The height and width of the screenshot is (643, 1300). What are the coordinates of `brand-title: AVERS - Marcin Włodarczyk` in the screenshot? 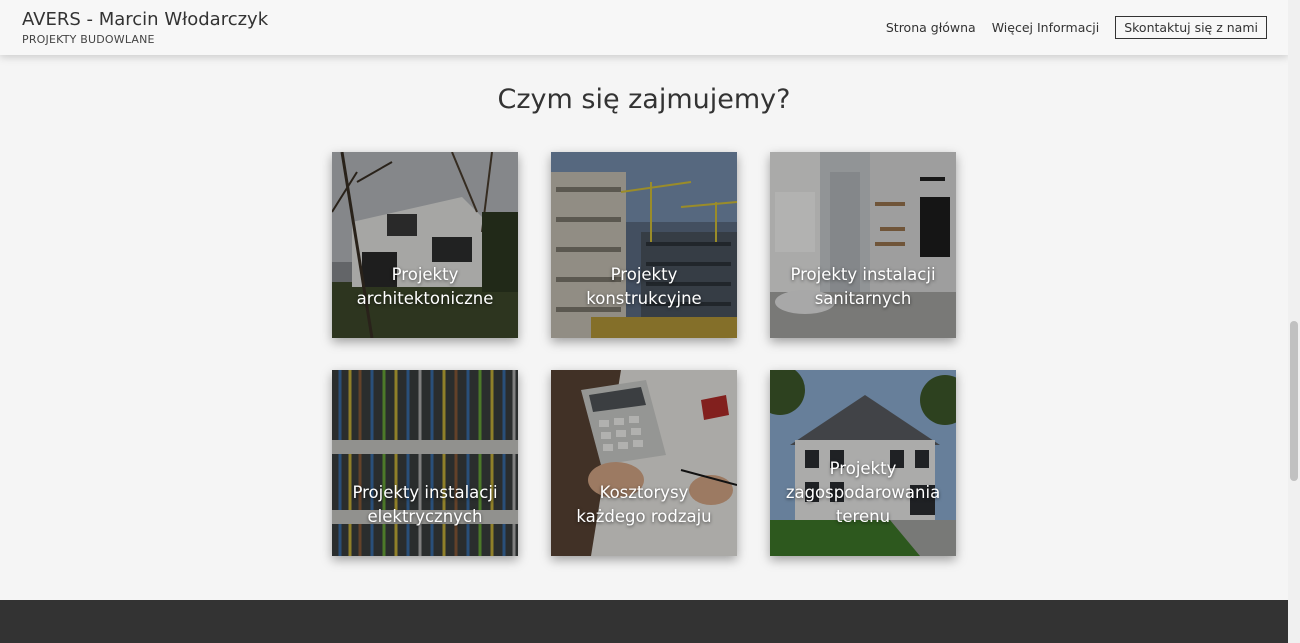 It's located at (145, 19).